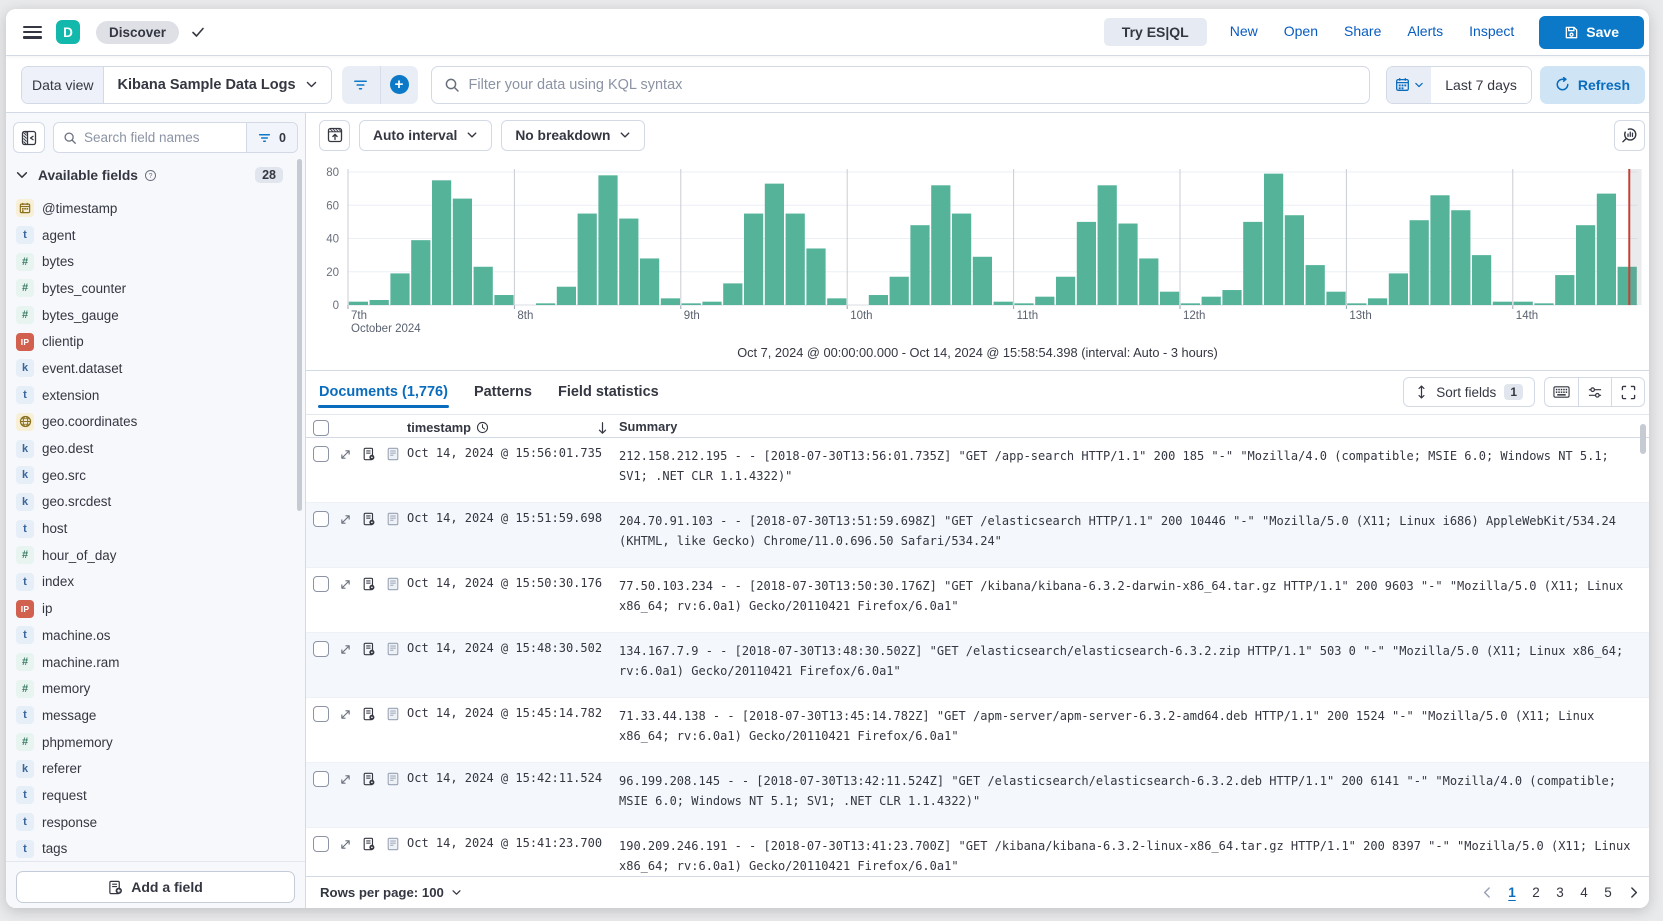  I want to click on nav-link-share: Share, so click(1362, 31).